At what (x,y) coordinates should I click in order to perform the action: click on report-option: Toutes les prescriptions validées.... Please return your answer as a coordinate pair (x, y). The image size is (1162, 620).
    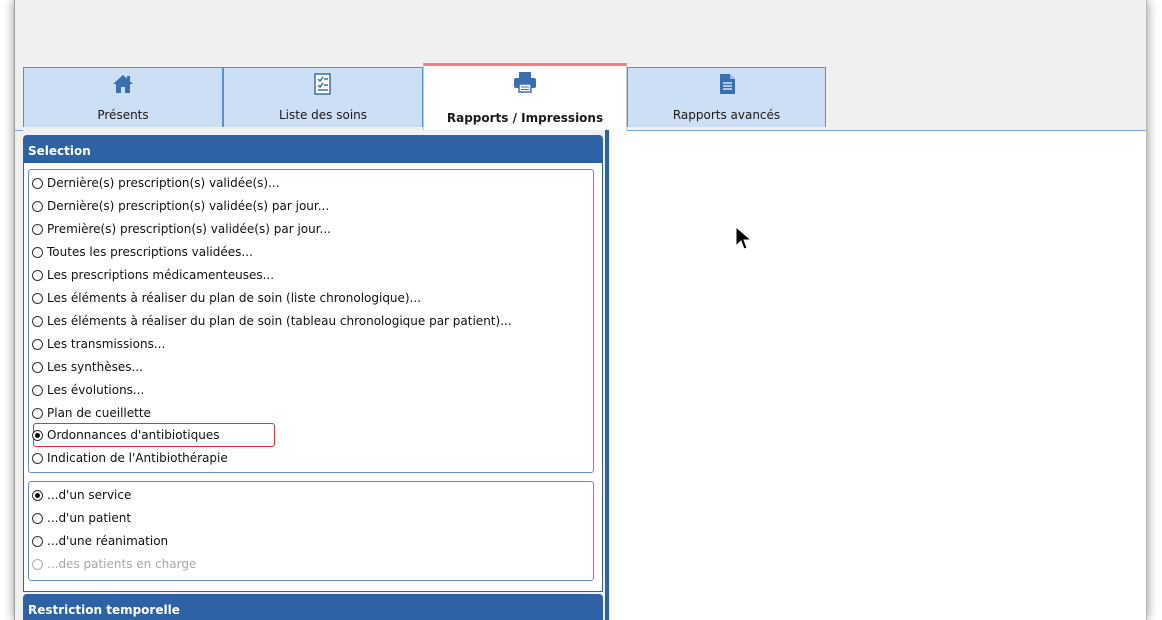
    Looking at the image, I should click on (142, 252).